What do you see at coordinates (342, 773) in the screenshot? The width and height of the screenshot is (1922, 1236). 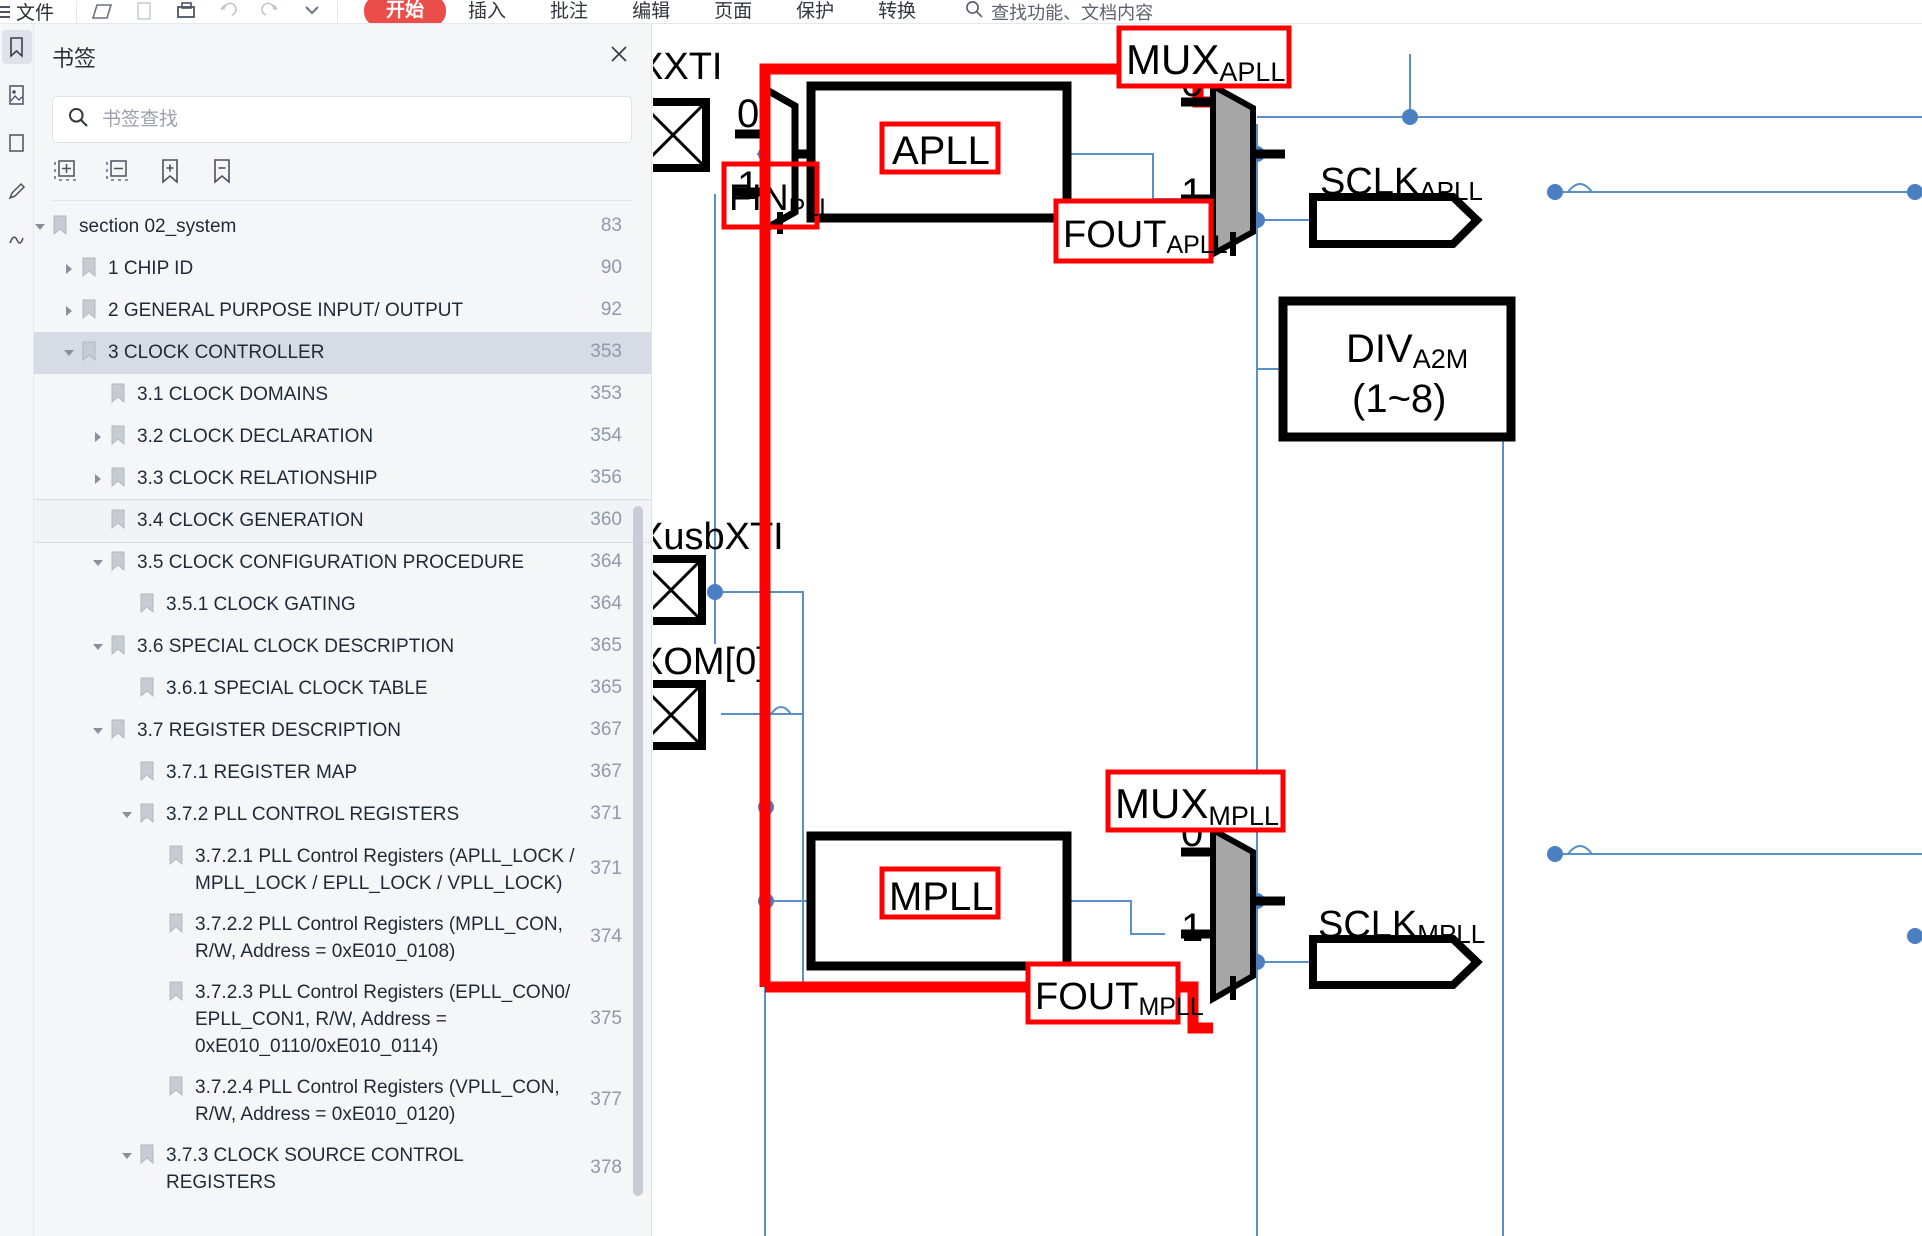 I see `bookmark-item: 3.7.1 REGISTER MAP 367` at bounding box center [342, 773].